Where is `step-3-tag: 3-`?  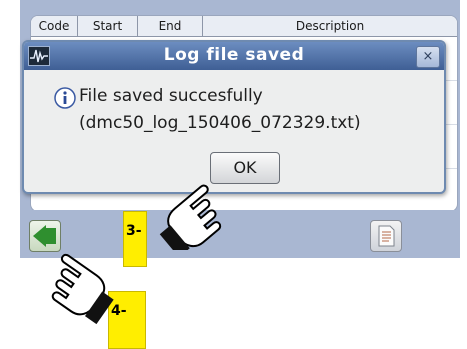
step-3-tag: 3- is located at coordinates (135, 239).